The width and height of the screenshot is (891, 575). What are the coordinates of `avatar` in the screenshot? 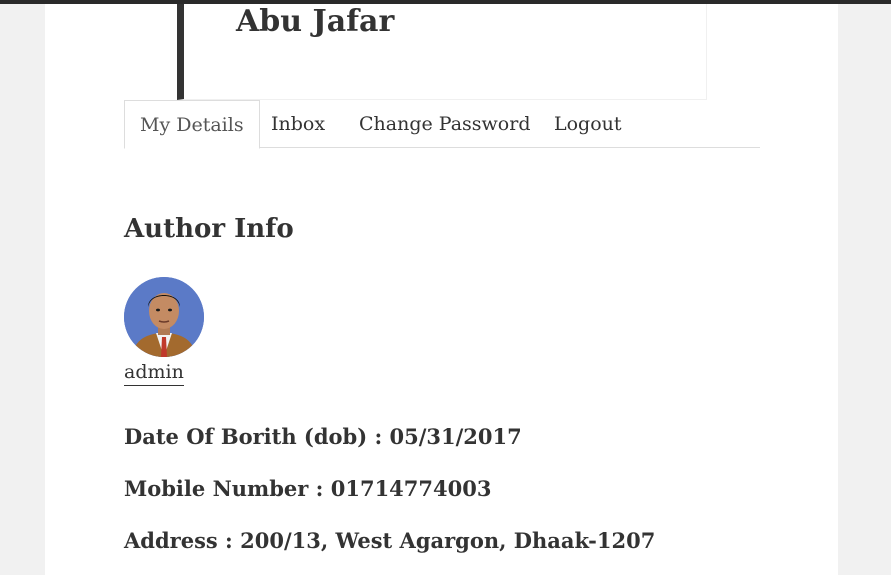 It's located at (164, 317).